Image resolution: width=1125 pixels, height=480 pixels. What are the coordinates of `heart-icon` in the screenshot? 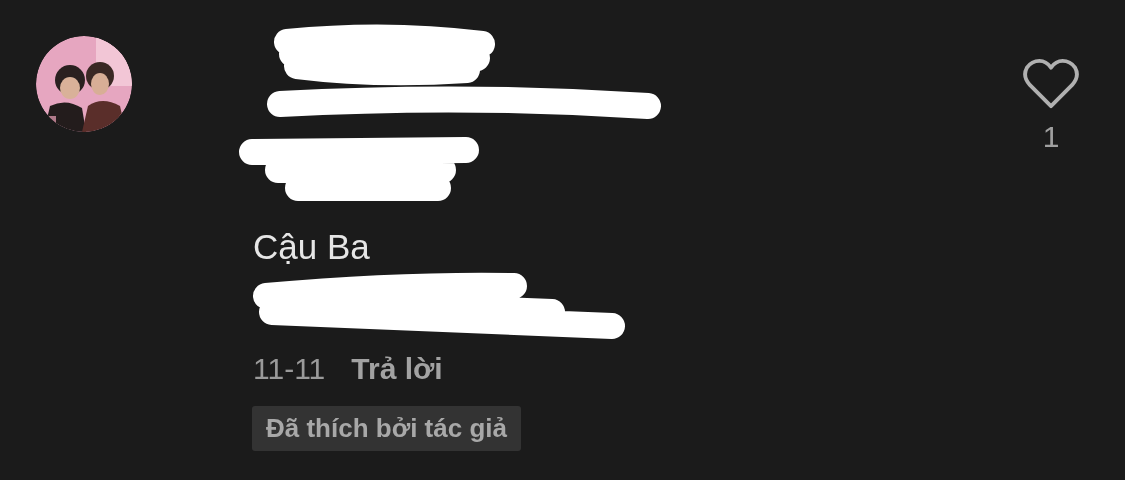 It's located at (1051, 84).